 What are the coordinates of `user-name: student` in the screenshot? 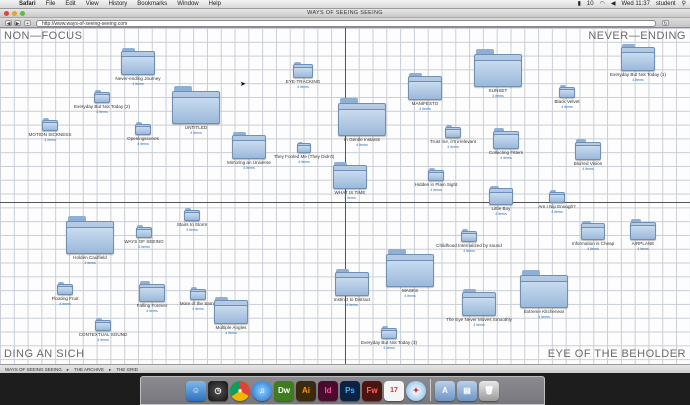 It's located at (666, 4).